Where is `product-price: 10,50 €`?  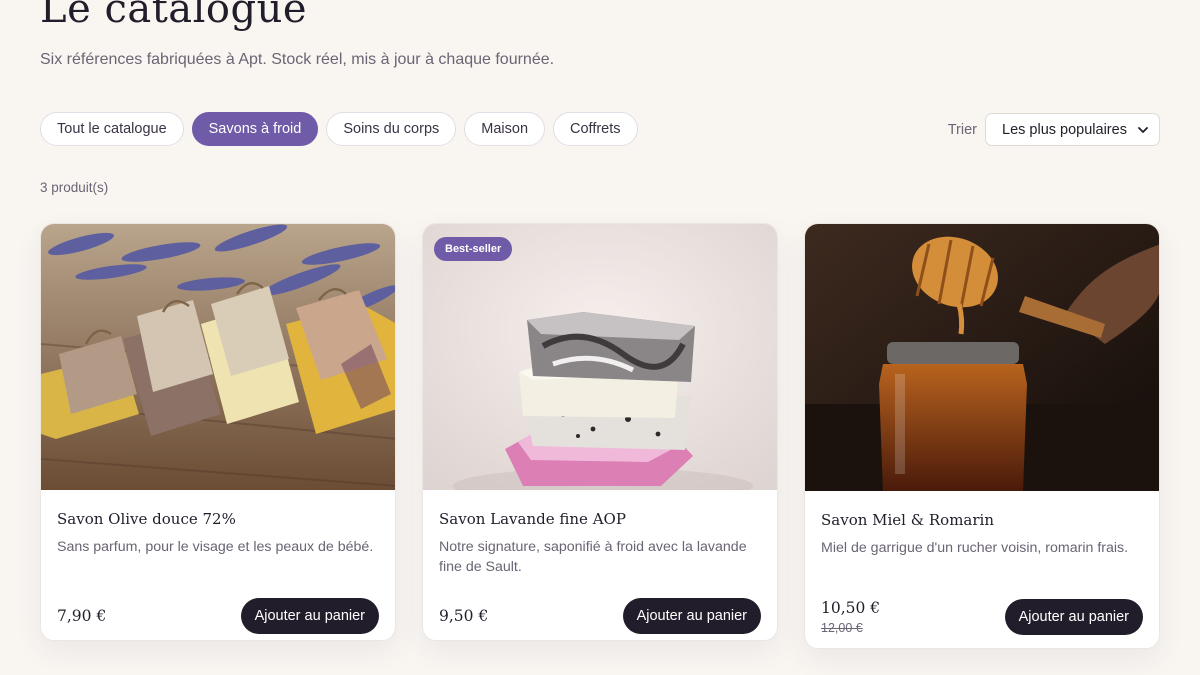 product-price: 10,50 € is located at coordinates (851, 608).